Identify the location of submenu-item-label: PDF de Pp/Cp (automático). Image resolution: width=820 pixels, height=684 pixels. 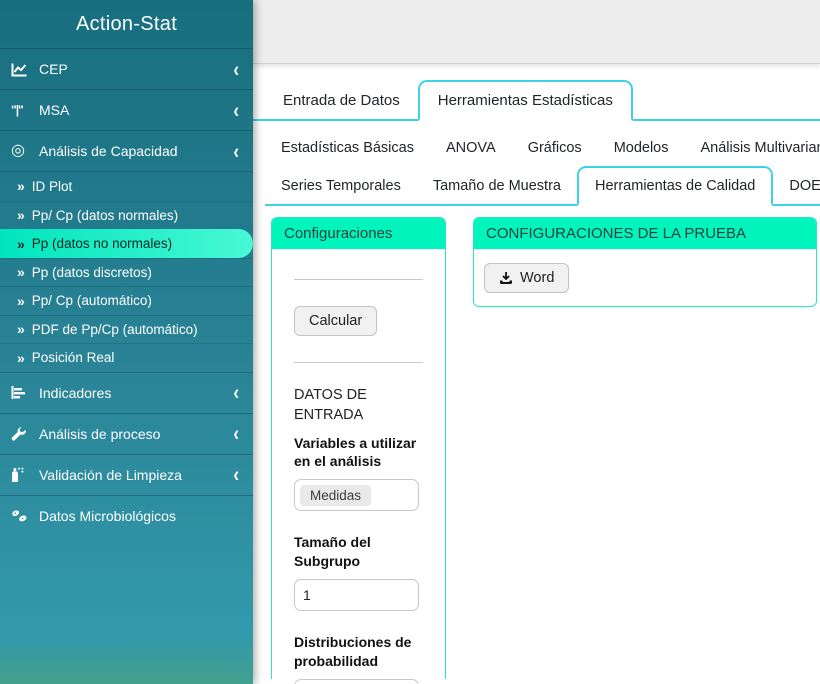
(114, 329).